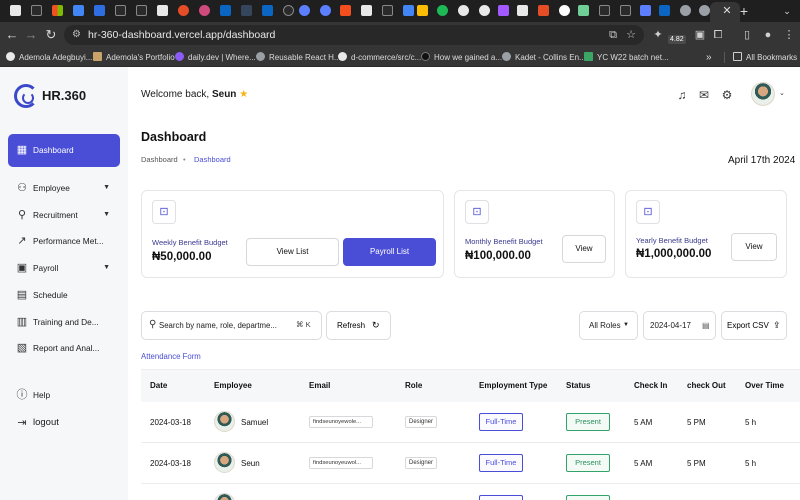  What do you see at coordinates (470, 492) in the screenshot?
I see `table-row-partial` at bounding box center [470, 492].